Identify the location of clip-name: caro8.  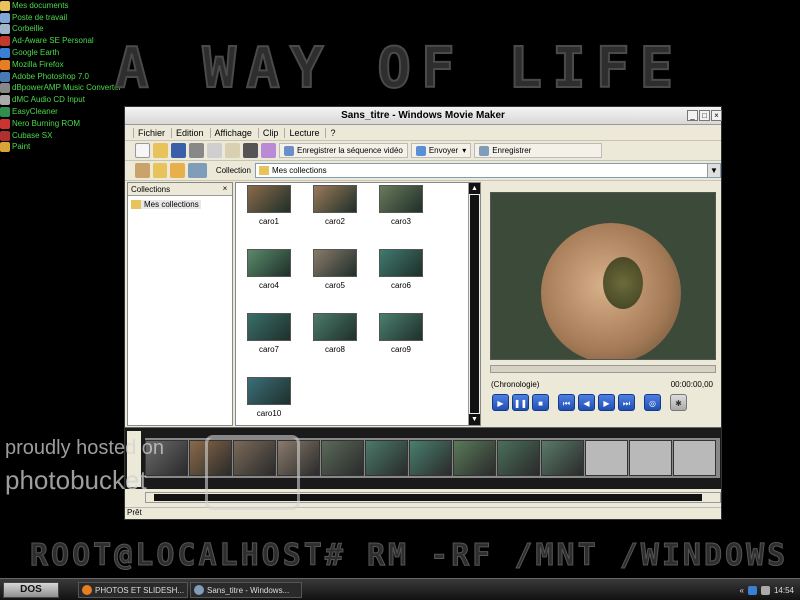
(334, 349).